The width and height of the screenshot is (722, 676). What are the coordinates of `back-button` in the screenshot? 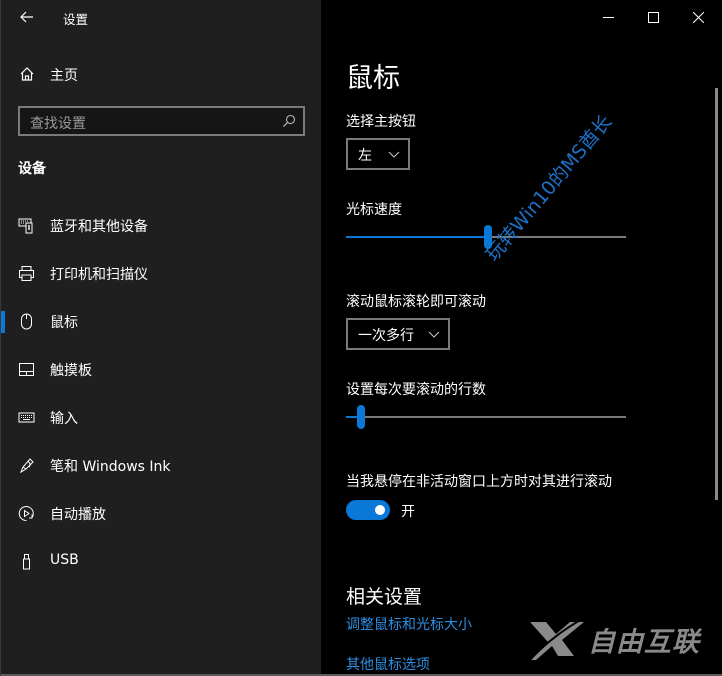 It's located at (27, 17).